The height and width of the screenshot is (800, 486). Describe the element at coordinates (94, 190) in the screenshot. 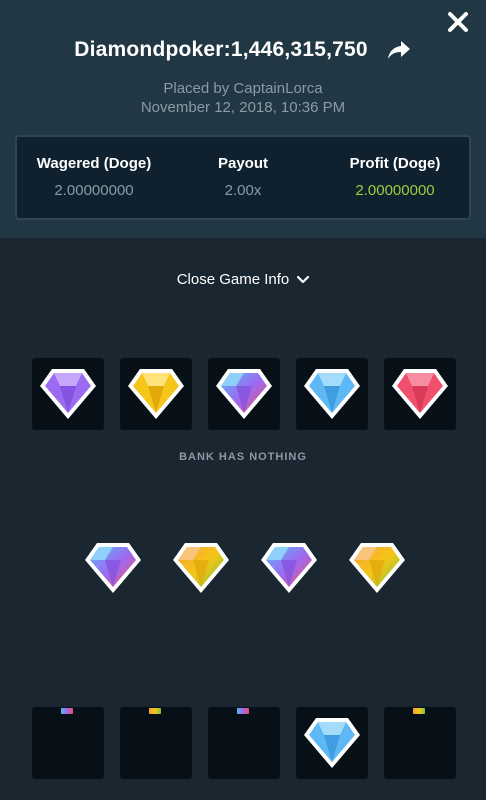

I see `wagered-value: 2.00000000` at that location.